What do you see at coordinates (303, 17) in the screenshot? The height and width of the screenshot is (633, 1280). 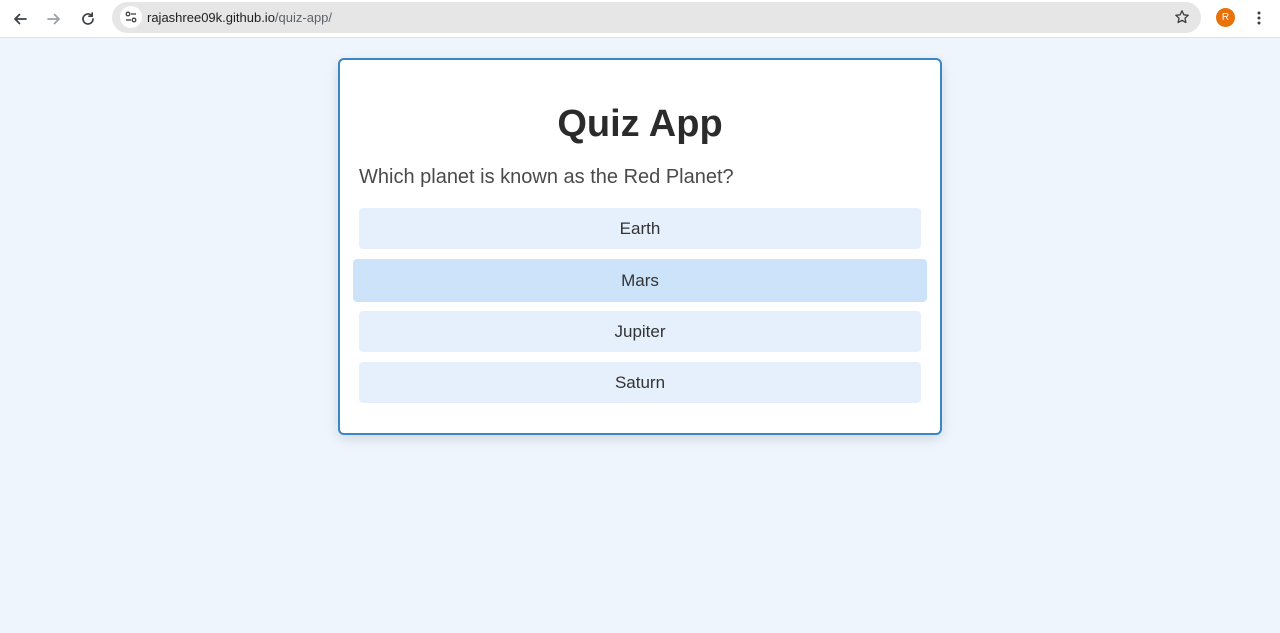 I see `url-path: /quiz-app/` at bounding box center [303, 17].